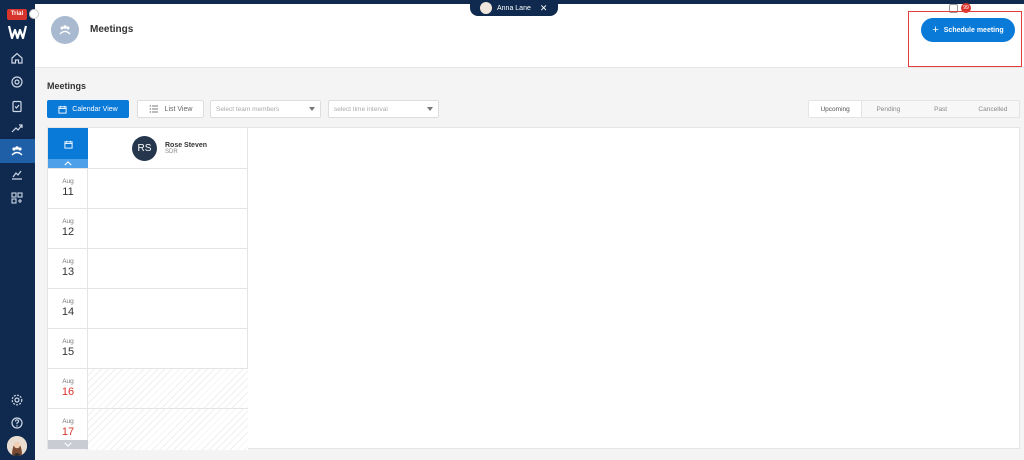  I want to click on day-number: 13, so click(68, 272).